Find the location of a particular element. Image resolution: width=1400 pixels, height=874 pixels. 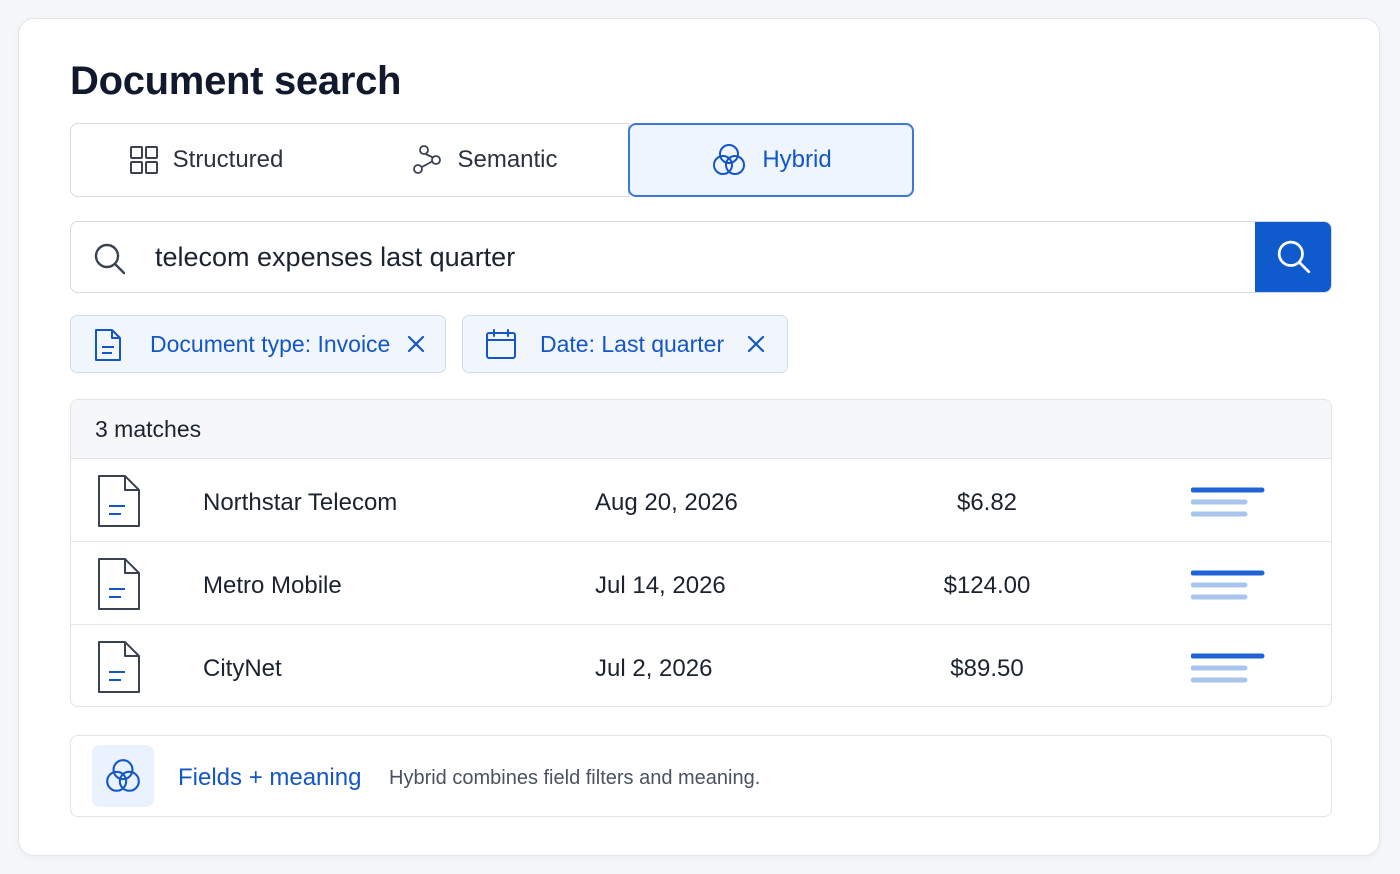

tab-structured-label: Structured is located at coordinates (228, 159).